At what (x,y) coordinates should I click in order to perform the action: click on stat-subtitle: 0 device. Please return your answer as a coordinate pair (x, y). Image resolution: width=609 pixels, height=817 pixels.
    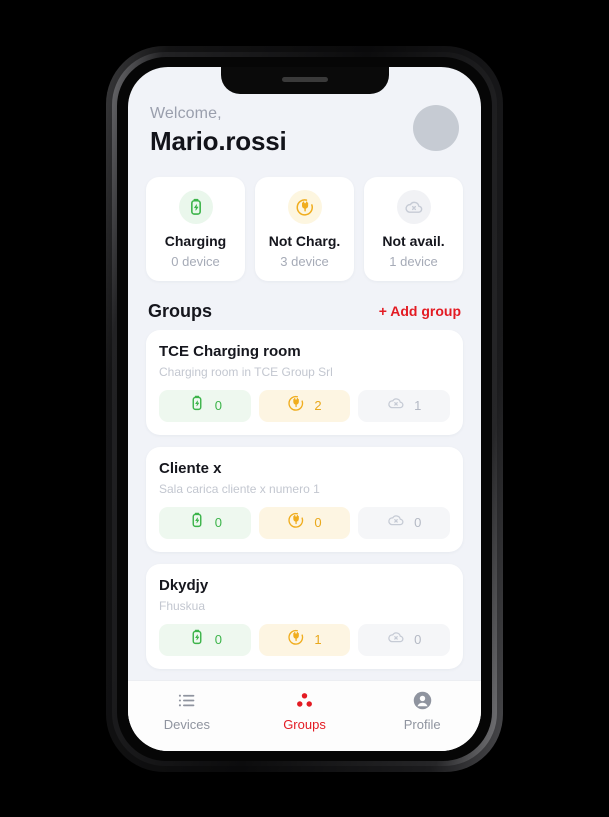
    Looking at the image, I should click on (195, 261).